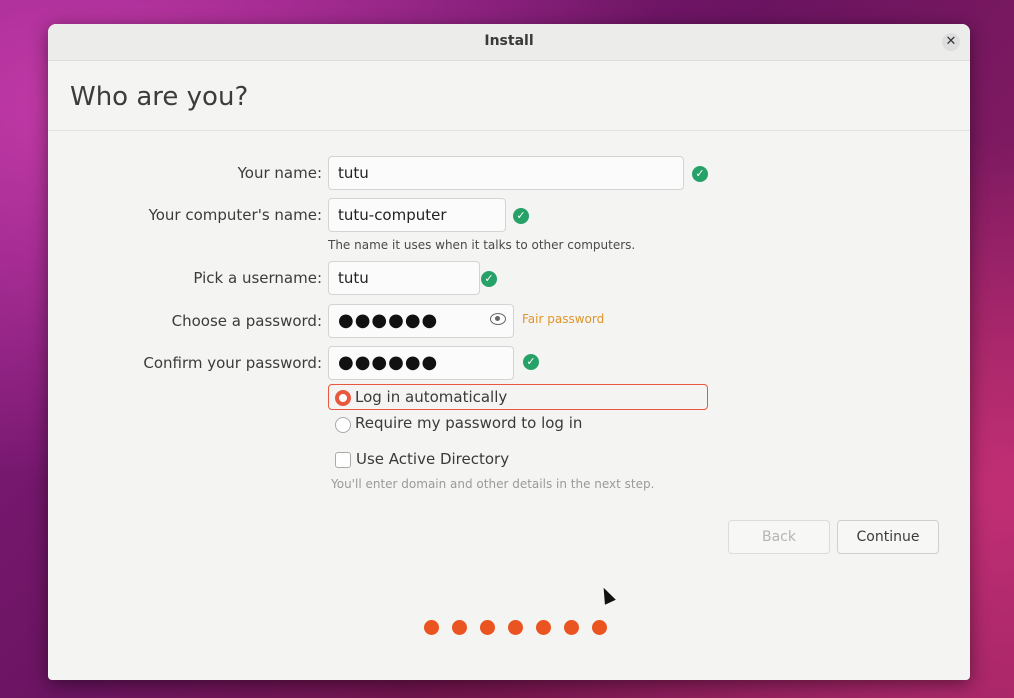 This screenshot has height=698, width=1014. I want to click on mouse-cursor, so click(607, 595).